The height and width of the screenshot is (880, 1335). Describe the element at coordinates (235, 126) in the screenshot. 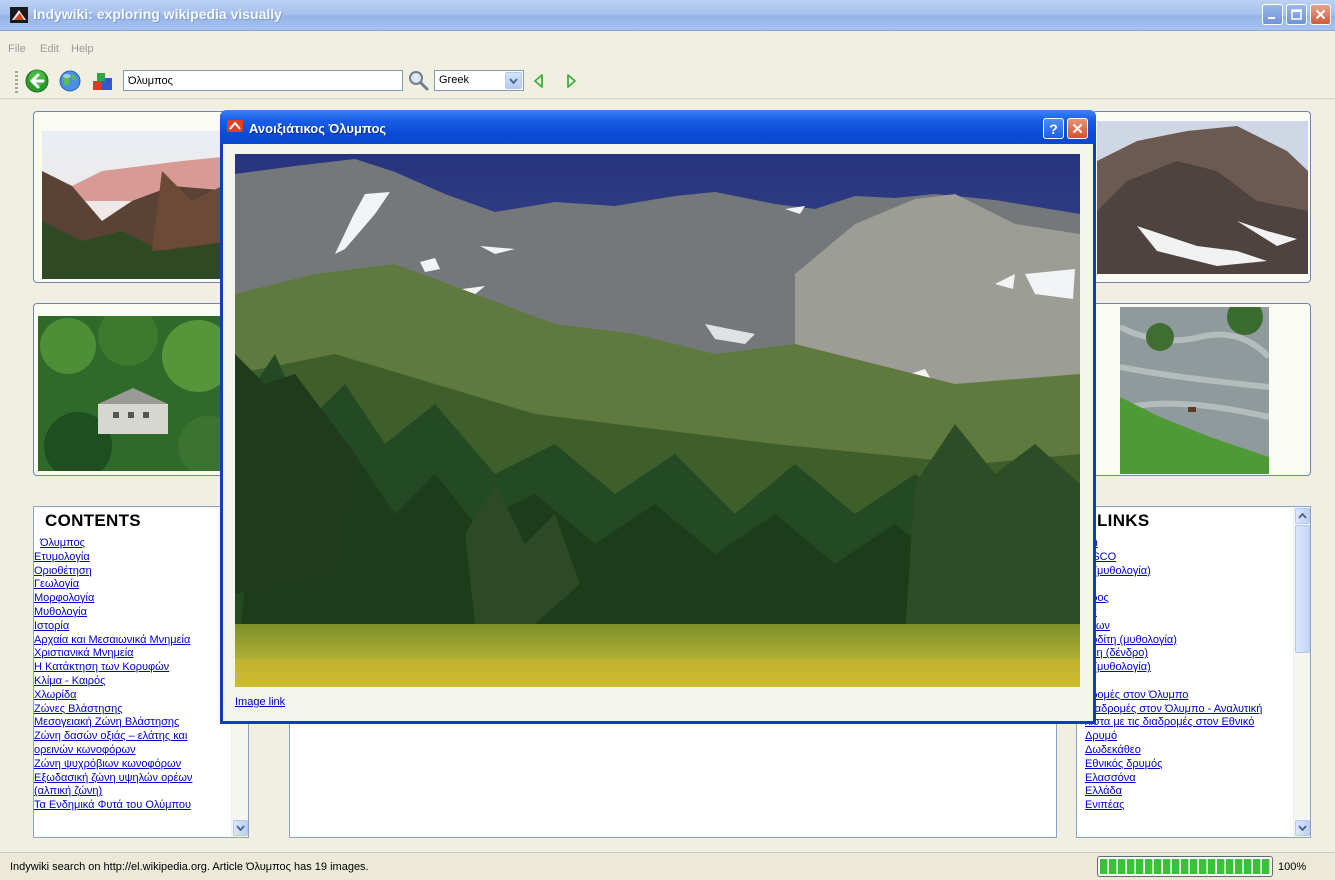

I see `dialog-app-icon` at that location.